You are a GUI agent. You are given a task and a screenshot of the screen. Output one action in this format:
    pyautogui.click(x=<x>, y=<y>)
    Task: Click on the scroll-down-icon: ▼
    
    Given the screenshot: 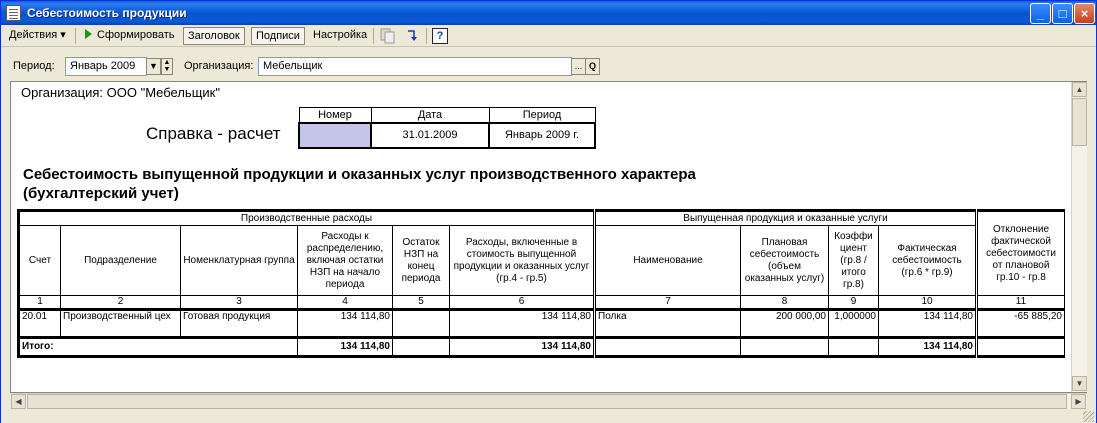 What is the action you would take?
    pyautogui.click(x=1079, y=383)
    